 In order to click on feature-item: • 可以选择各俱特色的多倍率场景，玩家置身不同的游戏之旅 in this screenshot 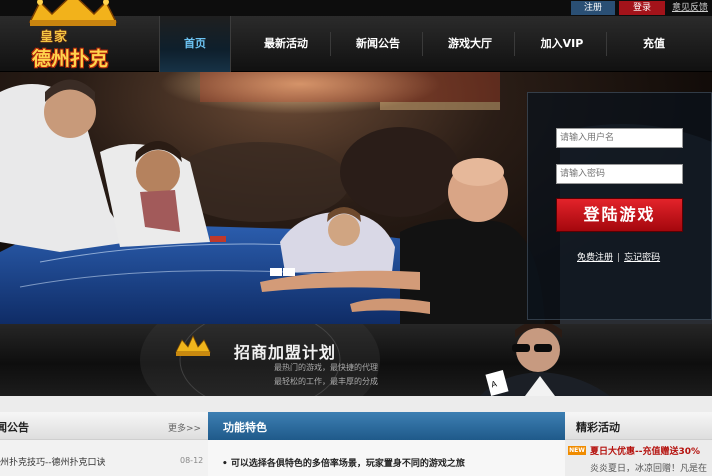, I will do `click(343, 464)`.